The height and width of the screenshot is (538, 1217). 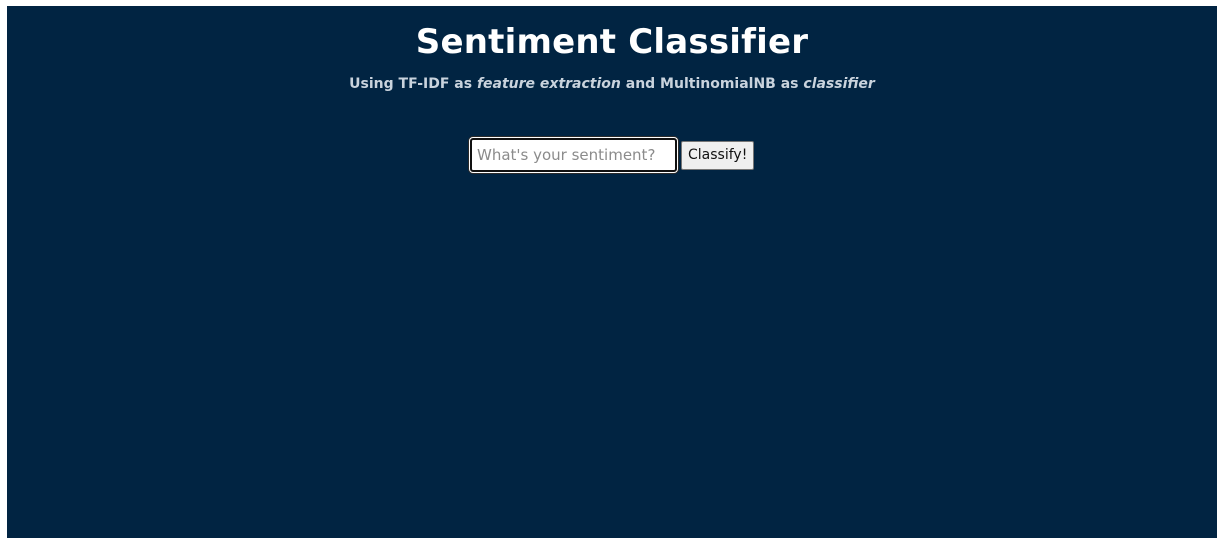 I want to click on classify-button: Classify!, so click(x=718, y=155).